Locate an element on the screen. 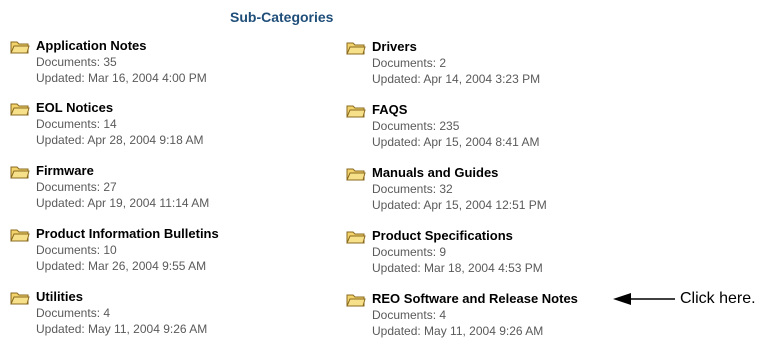 The image size is (779, 343). sub-categories-heading: Sub-Categories is located at coordinates (282, 17).